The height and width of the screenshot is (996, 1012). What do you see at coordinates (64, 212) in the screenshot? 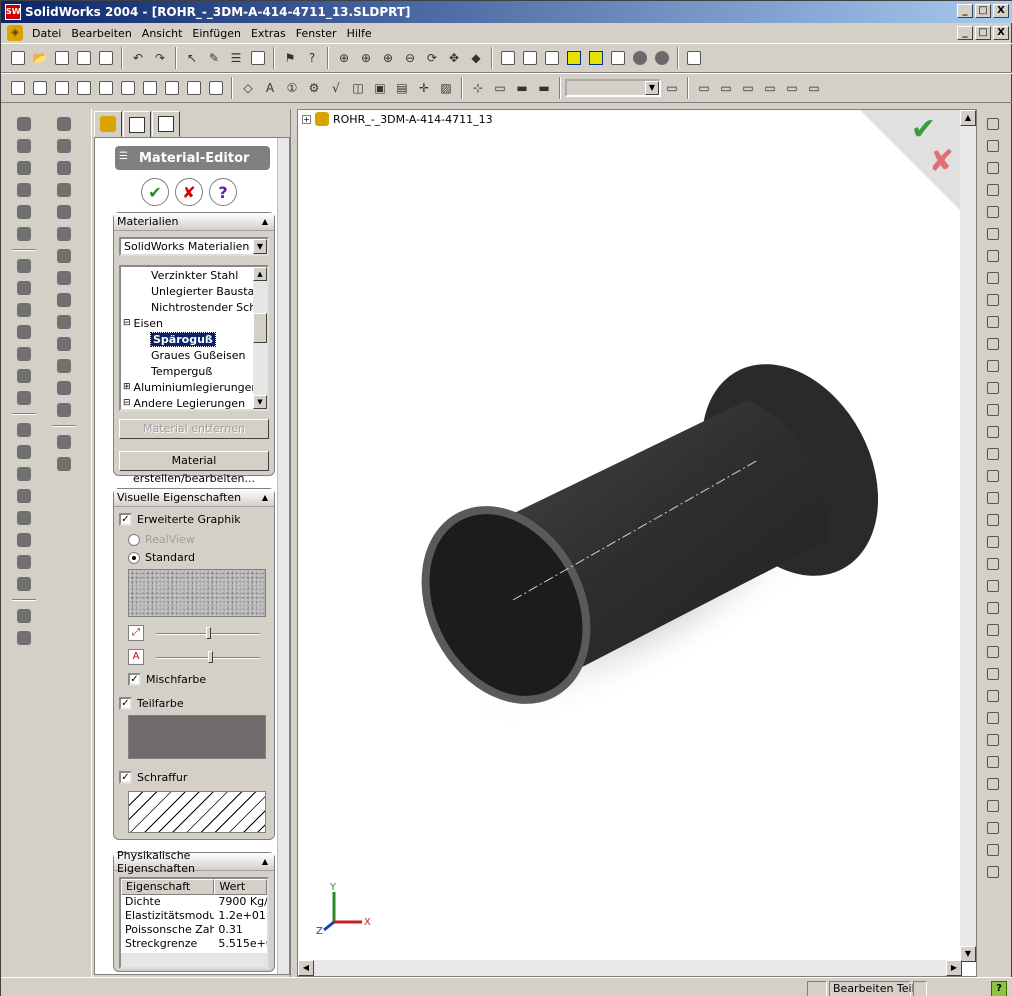
I see `hem-icon` at bounding box center [64, 212].